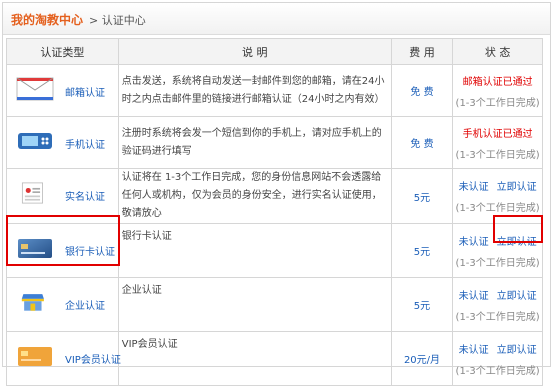 The width and height of the screenshot is (555, 386). I want to click on column-header-status: 状 态, so click(497, 51).